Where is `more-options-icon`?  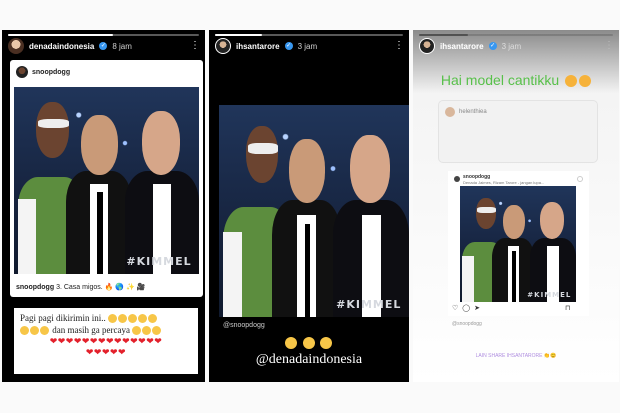 more-options-icon is located at coordinates (580, 179).